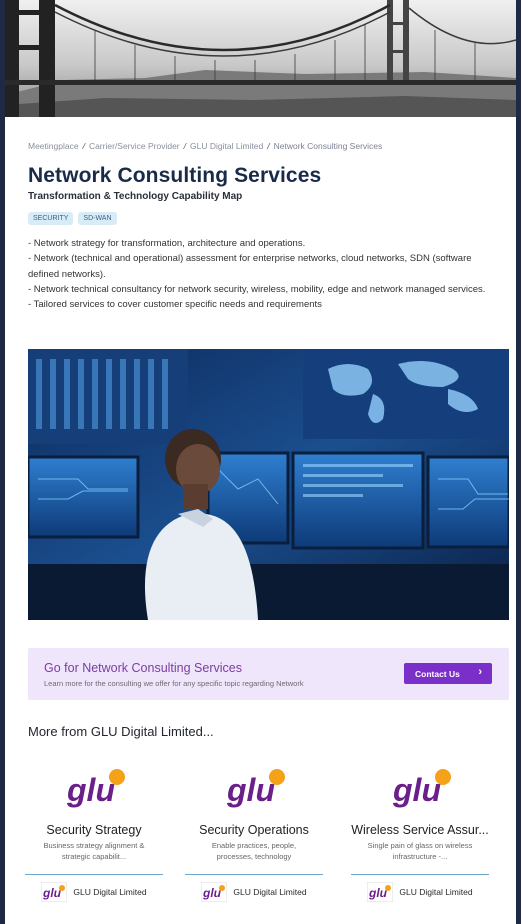 This screenshot has height=924, width=521. I want to click on tag-sd-wan: SD-WAN, so click(97, 218).